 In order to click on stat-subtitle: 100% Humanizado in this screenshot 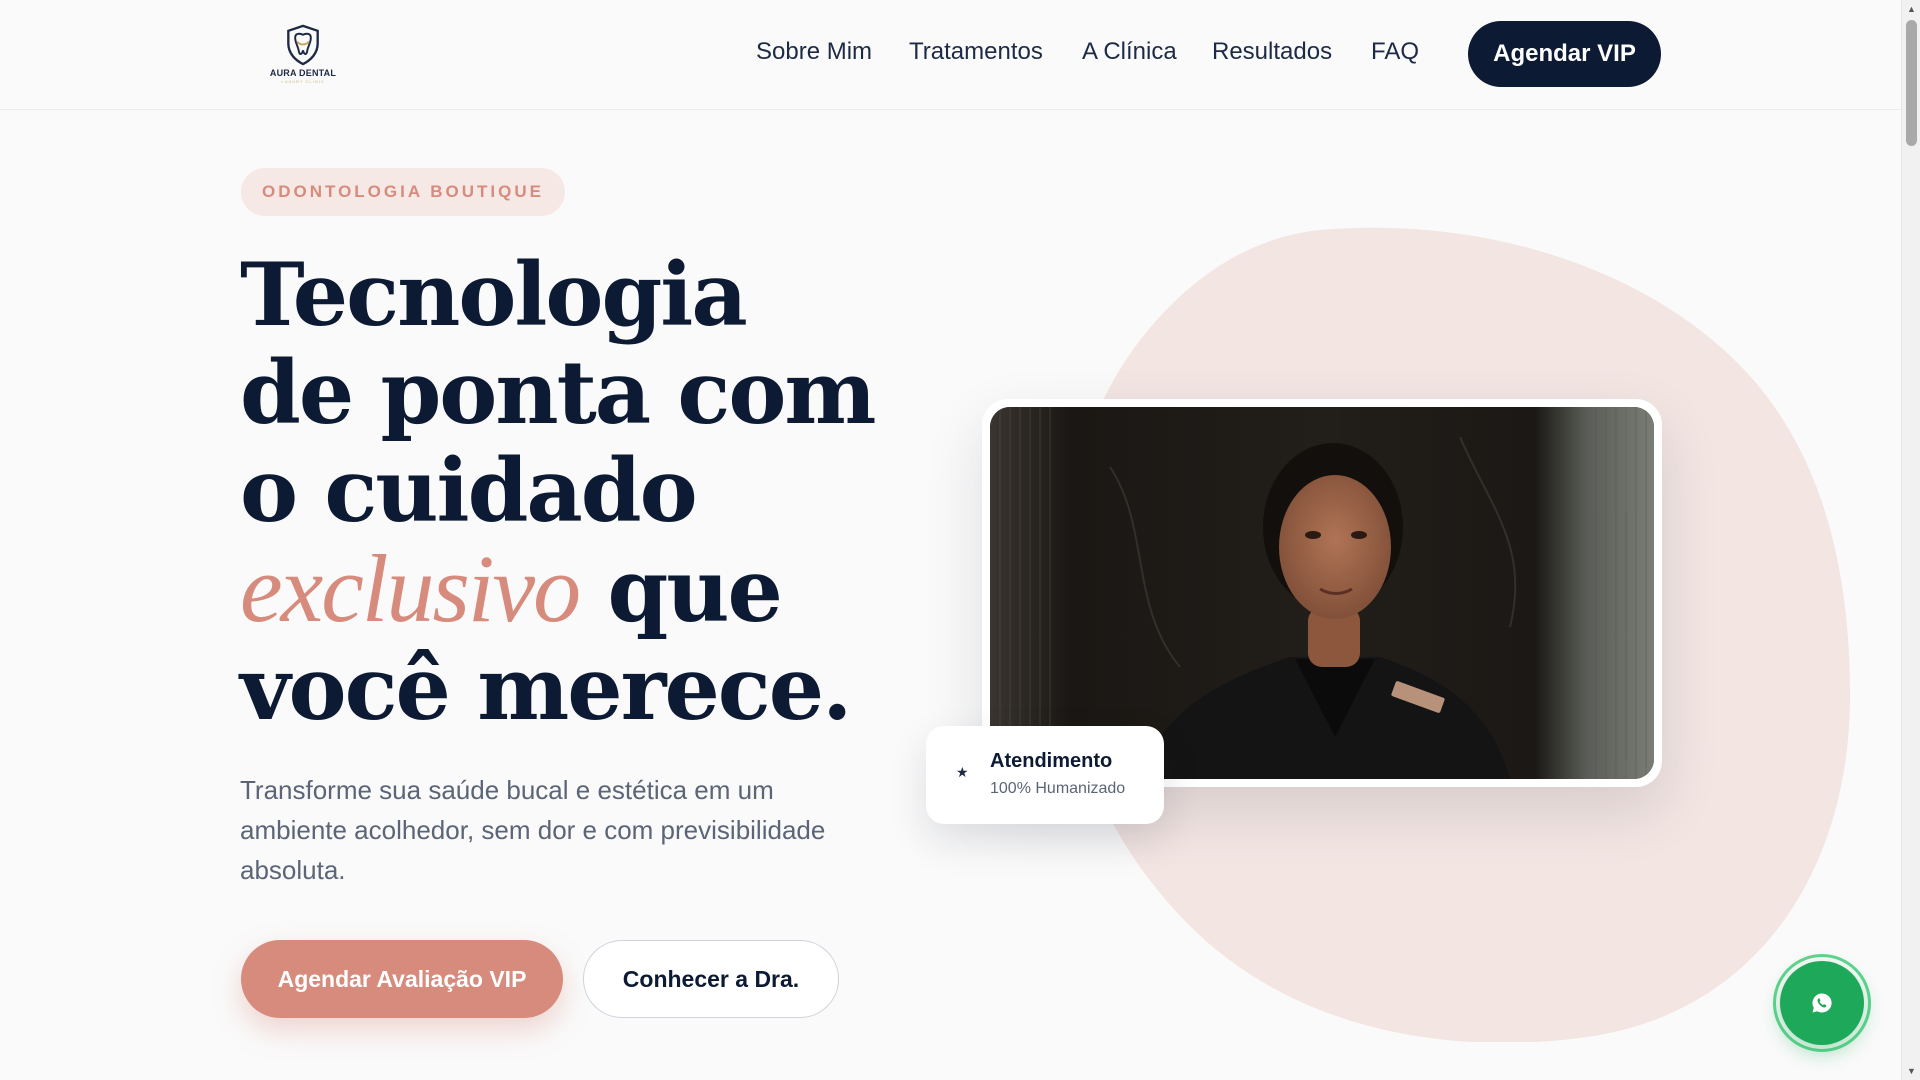, I will do `click(1058, 788)`.